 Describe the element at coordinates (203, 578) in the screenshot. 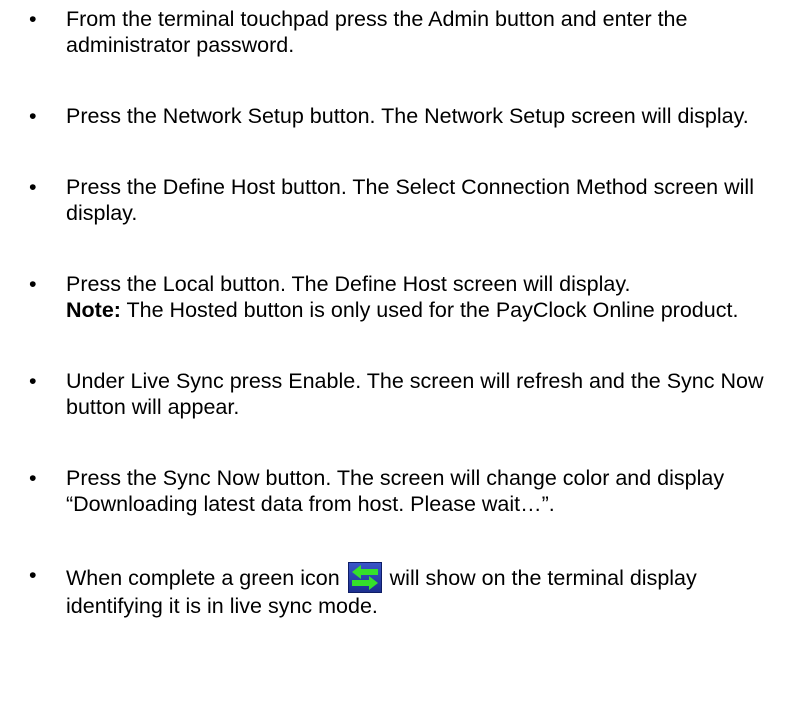

I see `list-item-text-before-icon: When complete a green icon` at that location.